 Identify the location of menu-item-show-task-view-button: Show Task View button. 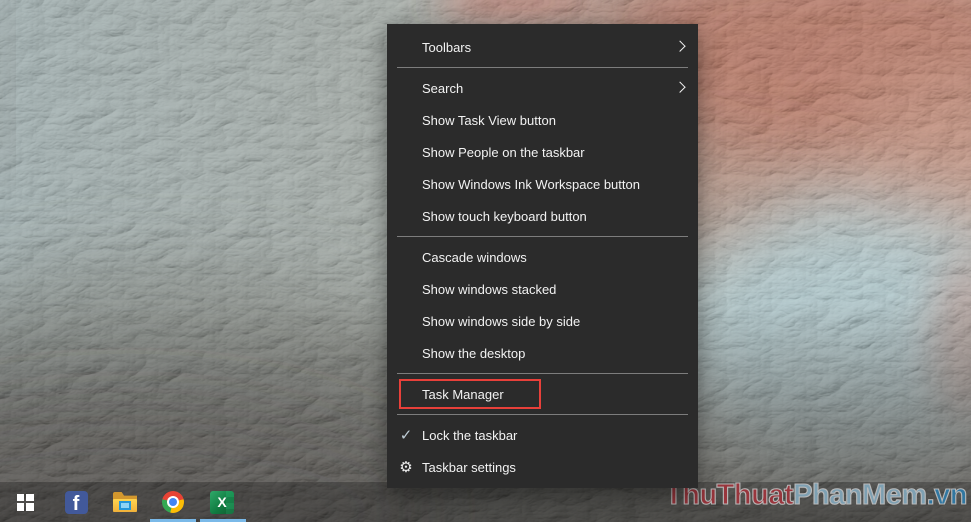
(542, 120).